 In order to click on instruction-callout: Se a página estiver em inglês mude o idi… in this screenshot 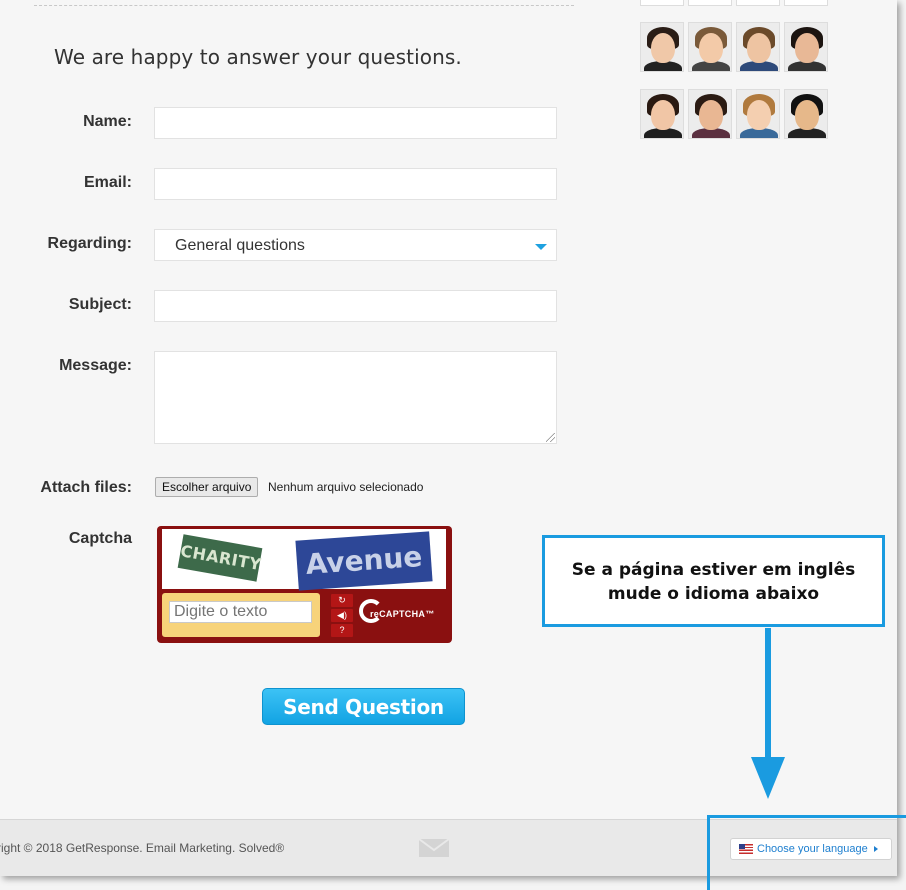, I will do `click(713, 581)`.